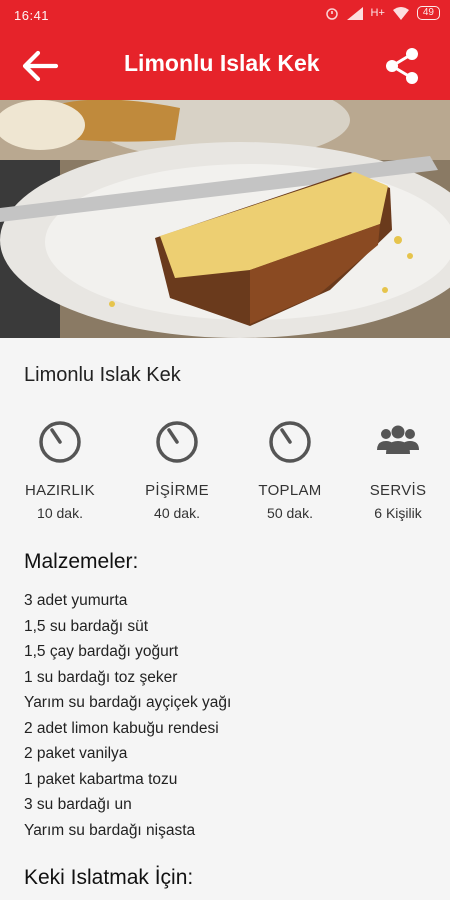 Image resolution: width=450 pixels, height=900 pixels. What do you see at coordinates (290, 469) in the screenshot?
I see `stat-total: TOPLAM 50 dak.` at bounding box center [290, 469].